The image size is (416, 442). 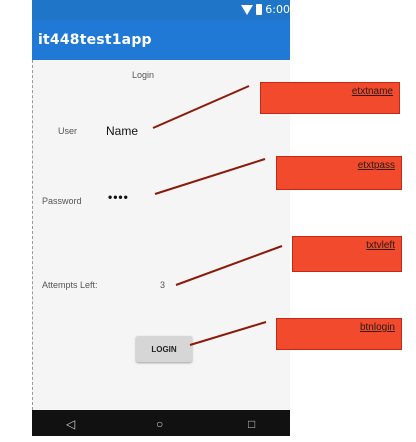 What do you see at coordinates (70, 285) in the screenshot?
I see `attempts-label: Attempts Left:` at bounding box center [70, 285].